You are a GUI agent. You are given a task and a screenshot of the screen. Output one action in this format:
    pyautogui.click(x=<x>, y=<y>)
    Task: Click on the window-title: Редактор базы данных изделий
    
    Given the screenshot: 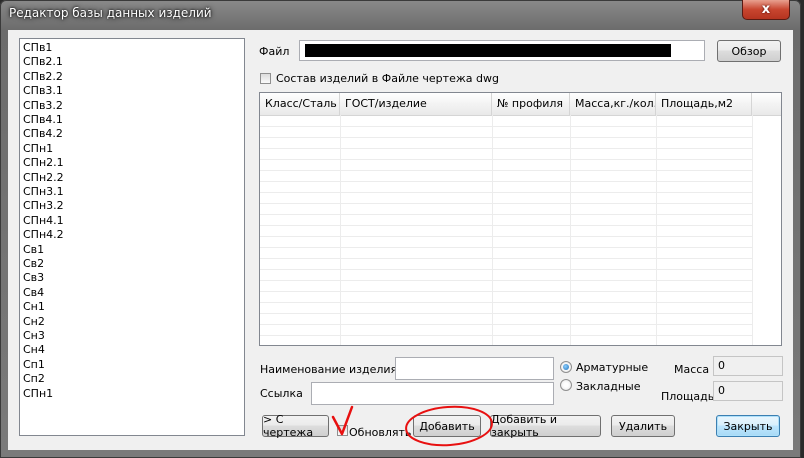 What is the action you would take?
    pyautogui.click(x=110, y=13)
    